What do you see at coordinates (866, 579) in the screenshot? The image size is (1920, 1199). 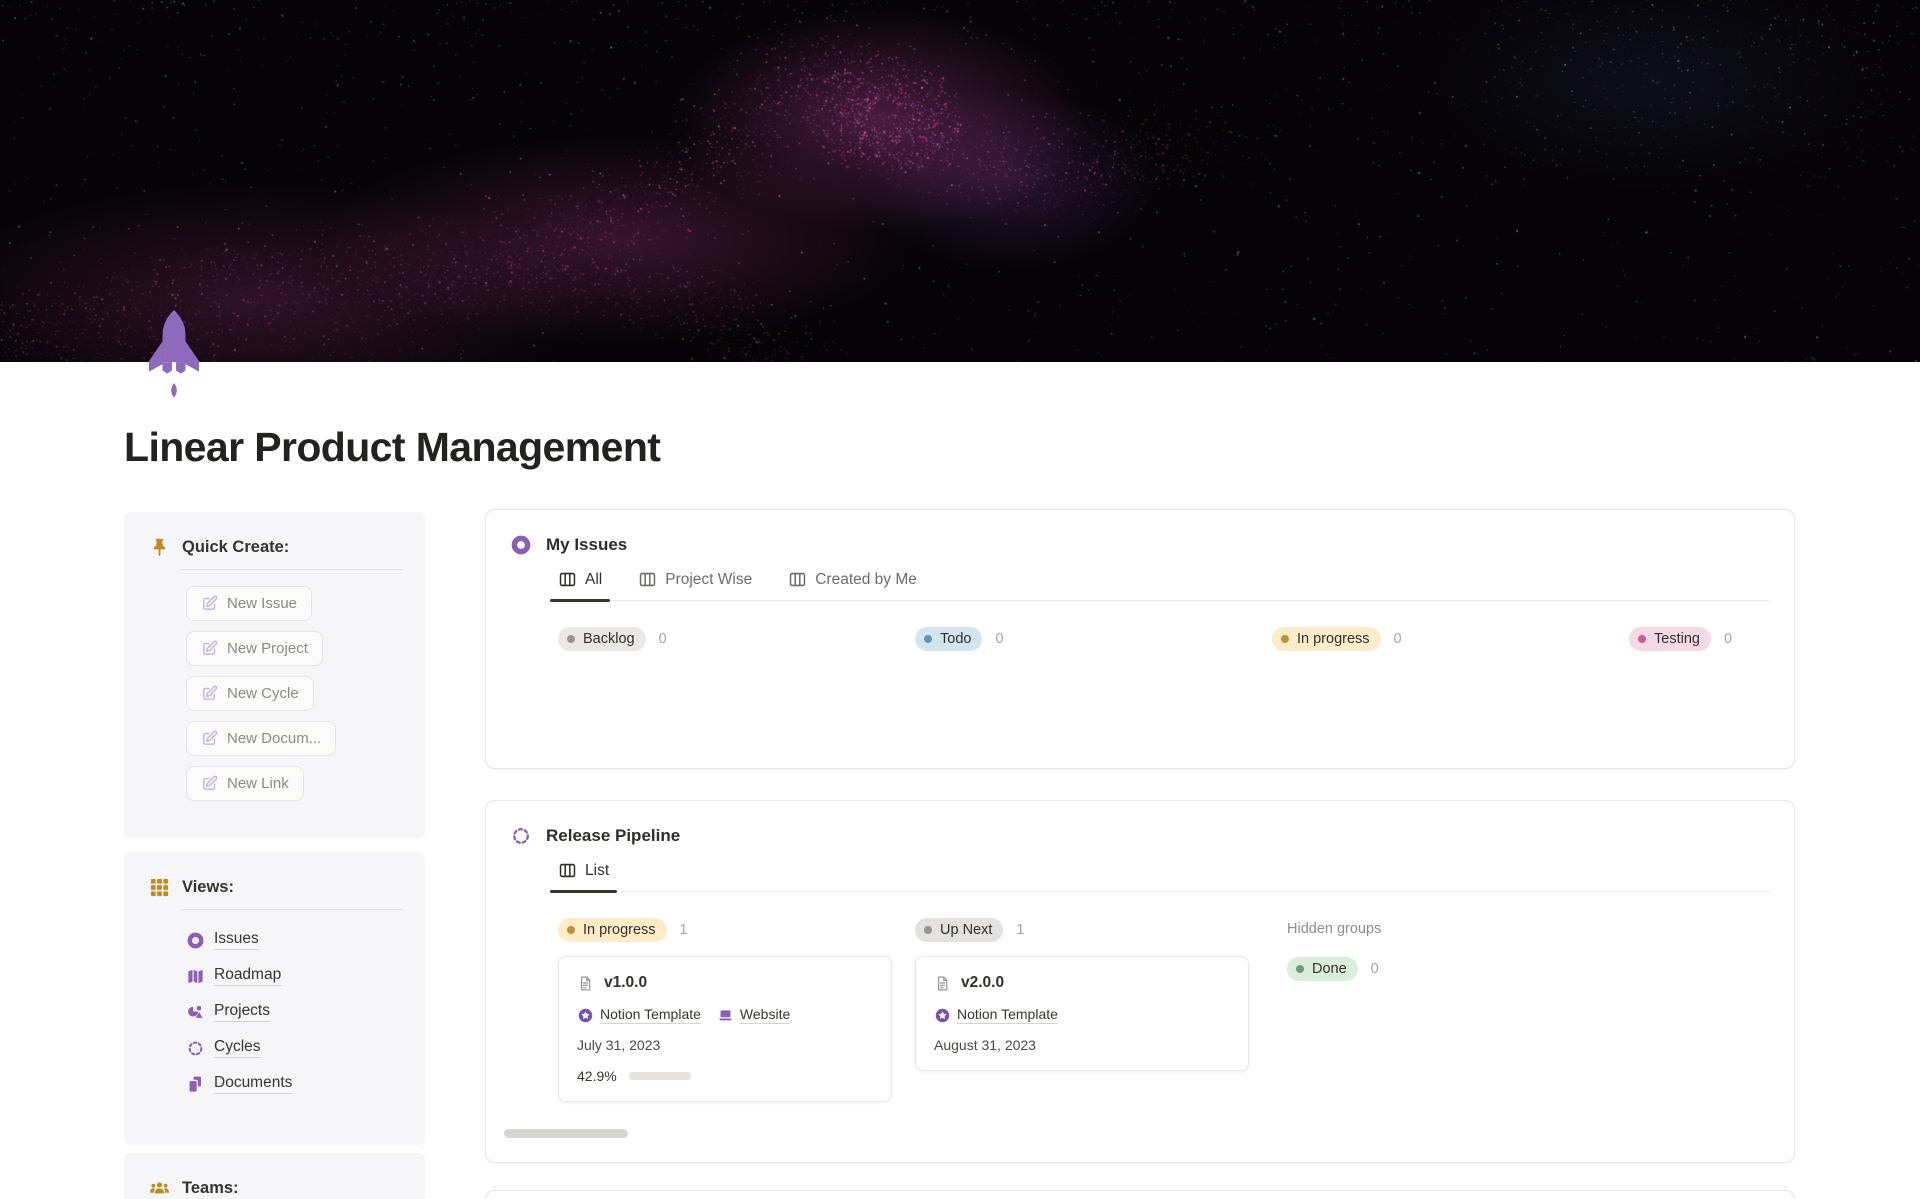 I see `tab-label: Created by Me` at bounding box center [866, 579].